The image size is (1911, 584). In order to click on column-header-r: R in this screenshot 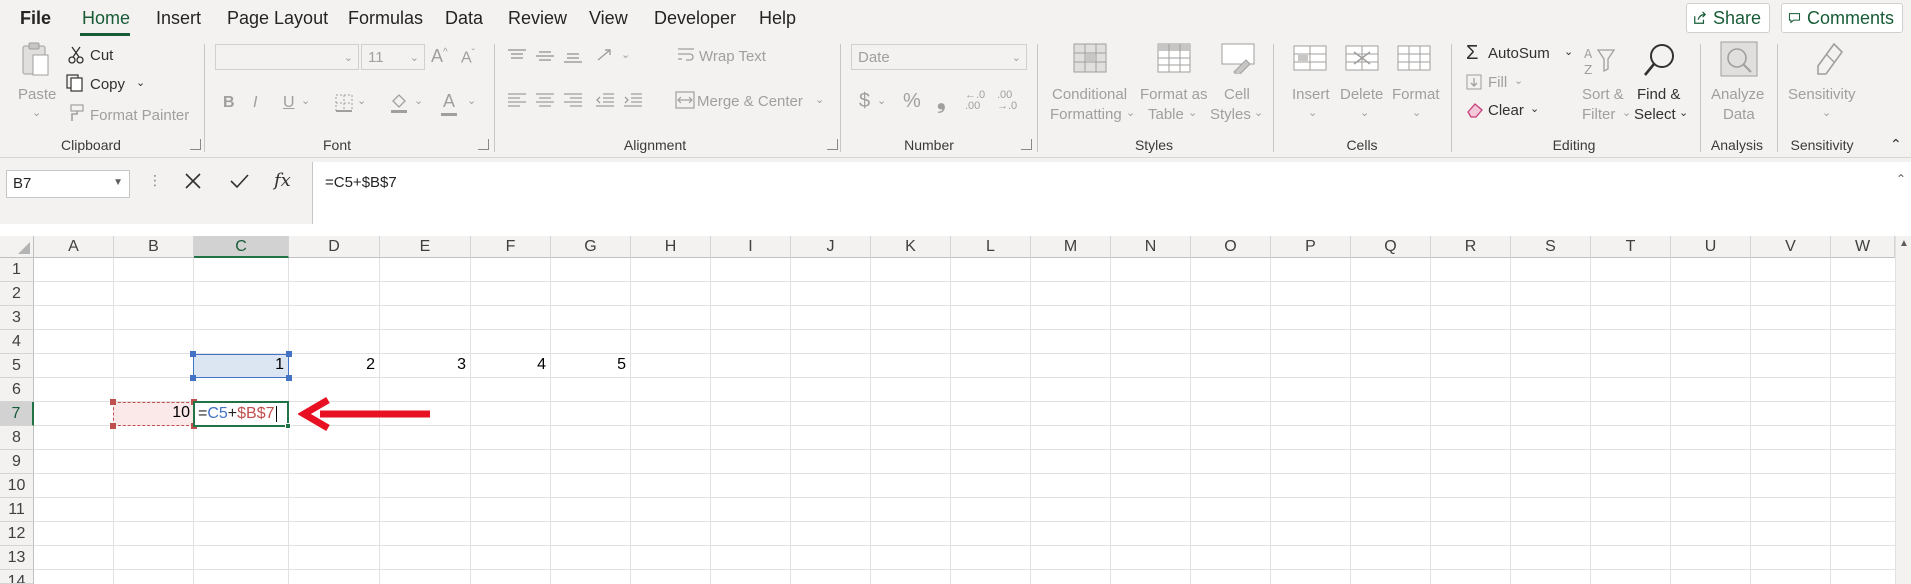, I will do `click(1471, 247)`.